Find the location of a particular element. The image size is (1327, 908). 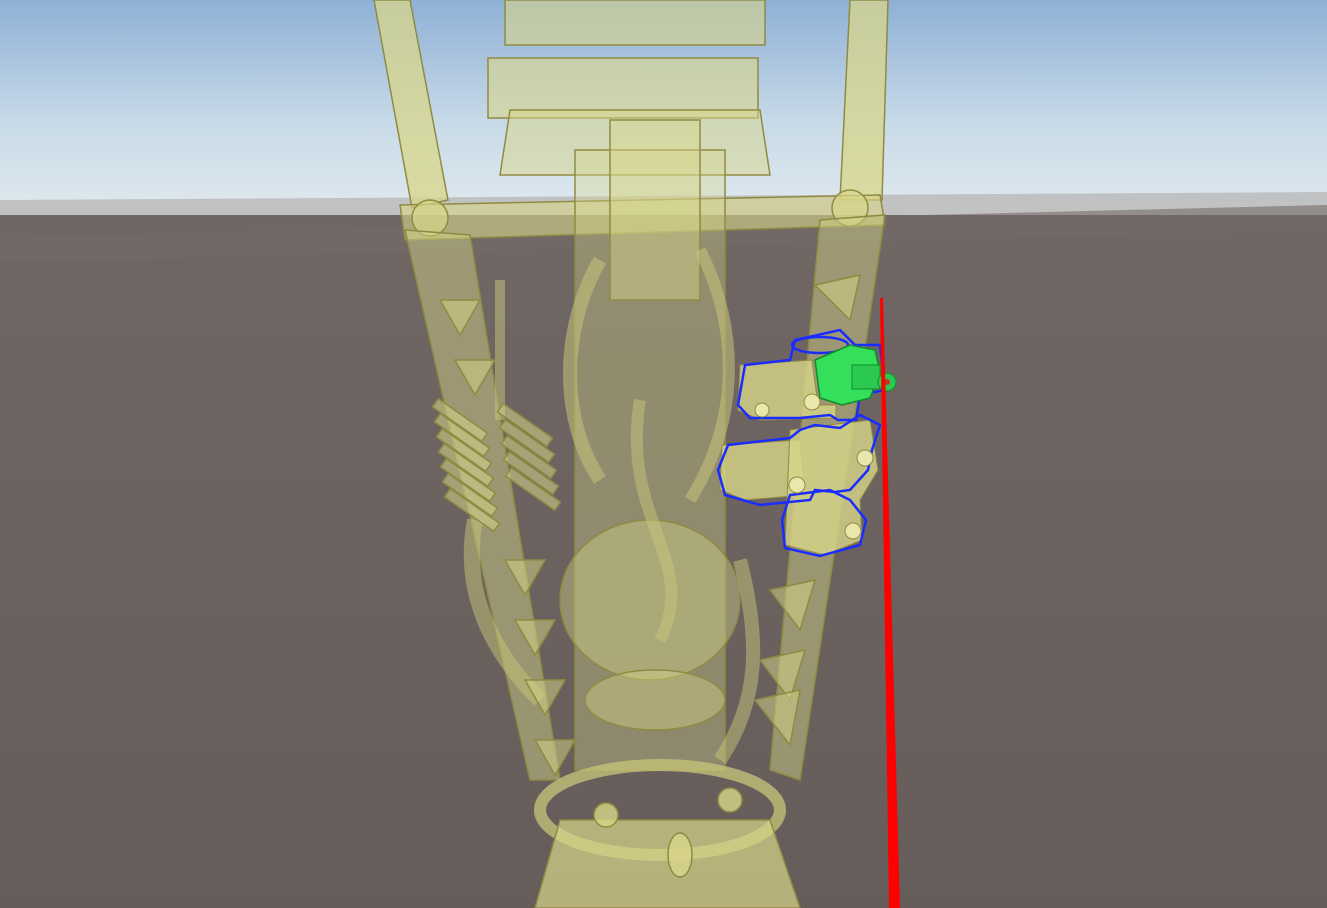

top-block is located at coordinates (635, 23).